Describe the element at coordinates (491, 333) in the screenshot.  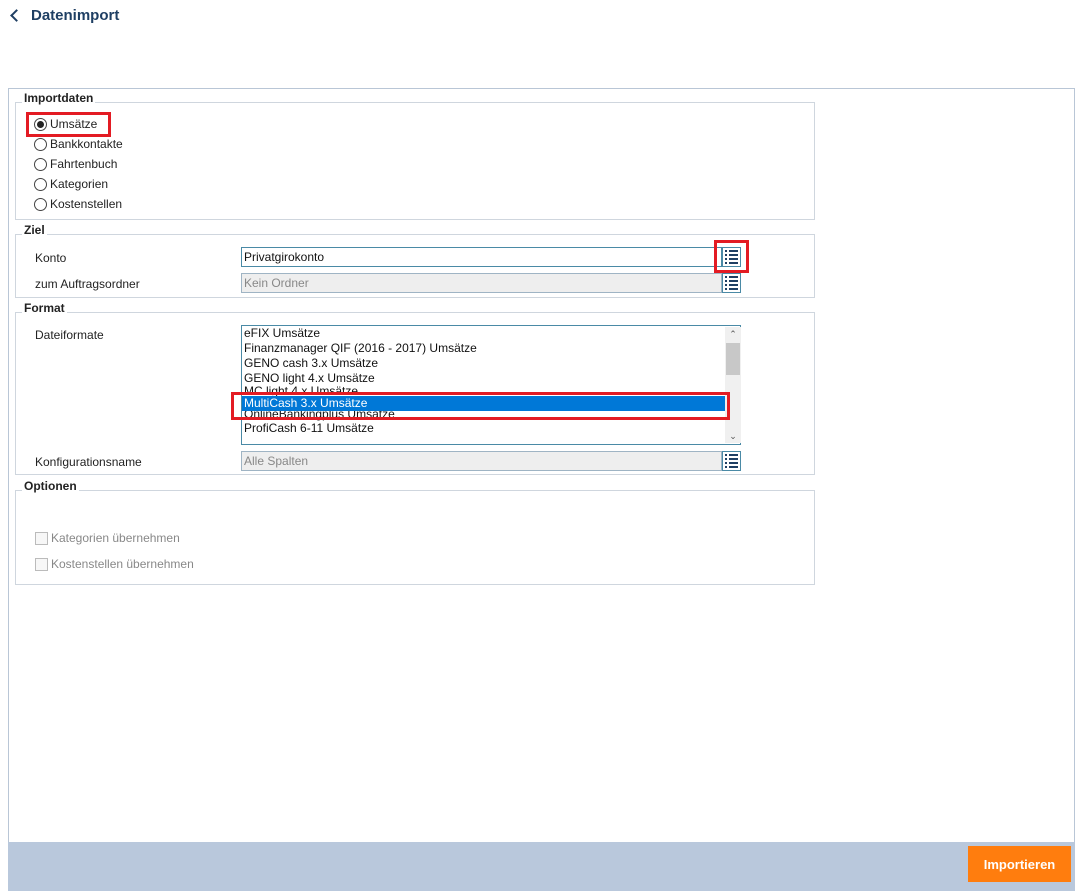
I see `list-item: eFIX Umsätze` at that location.